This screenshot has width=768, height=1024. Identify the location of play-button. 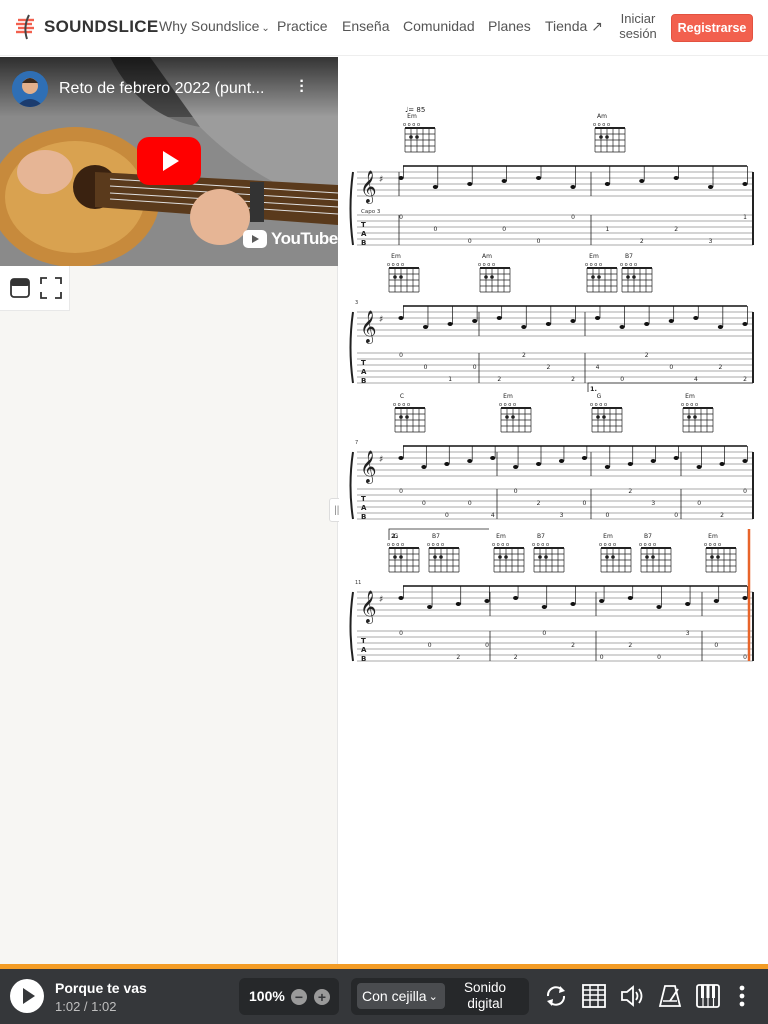
(27, 996).